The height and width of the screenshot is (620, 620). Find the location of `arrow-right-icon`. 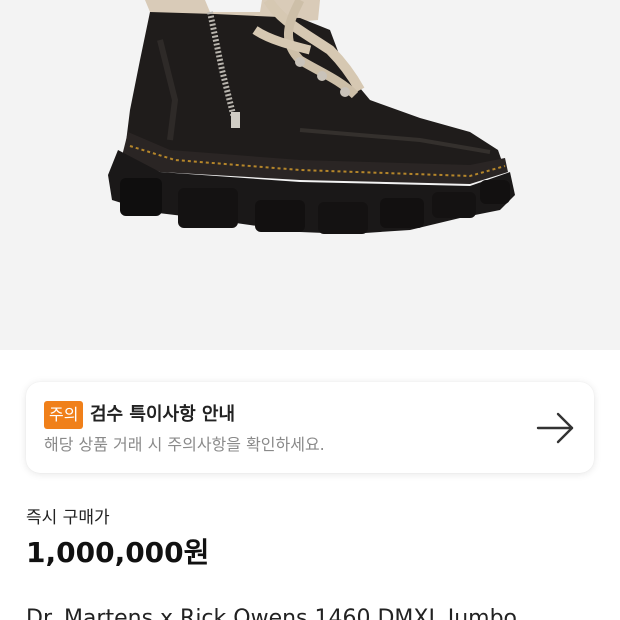

arrow-right-icon is located at coordinates (555, 428).